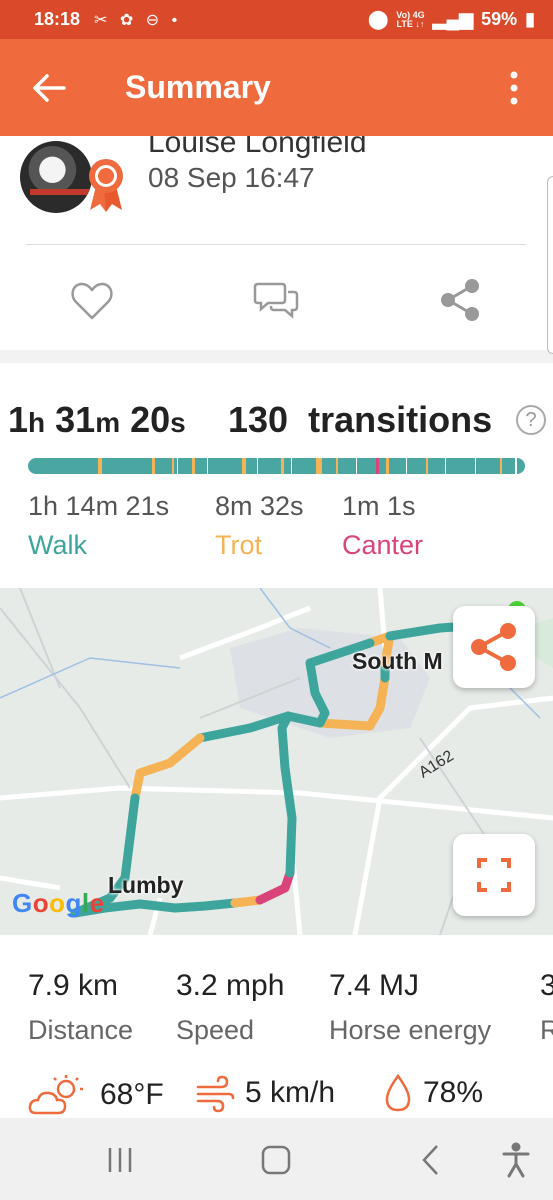 The image size is (553, 1200). I want to click on metric-speed: 3.2 mph Speed, so click(230, 1007).